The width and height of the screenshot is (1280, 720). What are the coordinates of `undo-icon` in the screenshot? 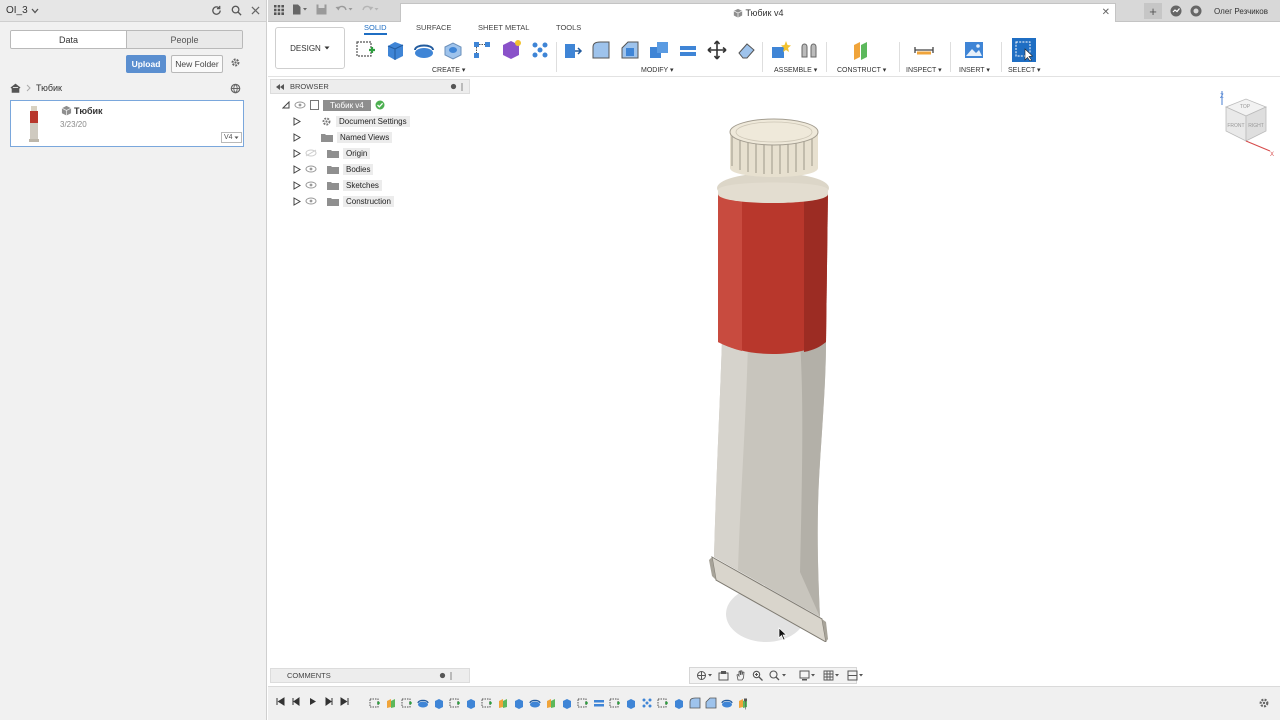 It's located at (344, 9).